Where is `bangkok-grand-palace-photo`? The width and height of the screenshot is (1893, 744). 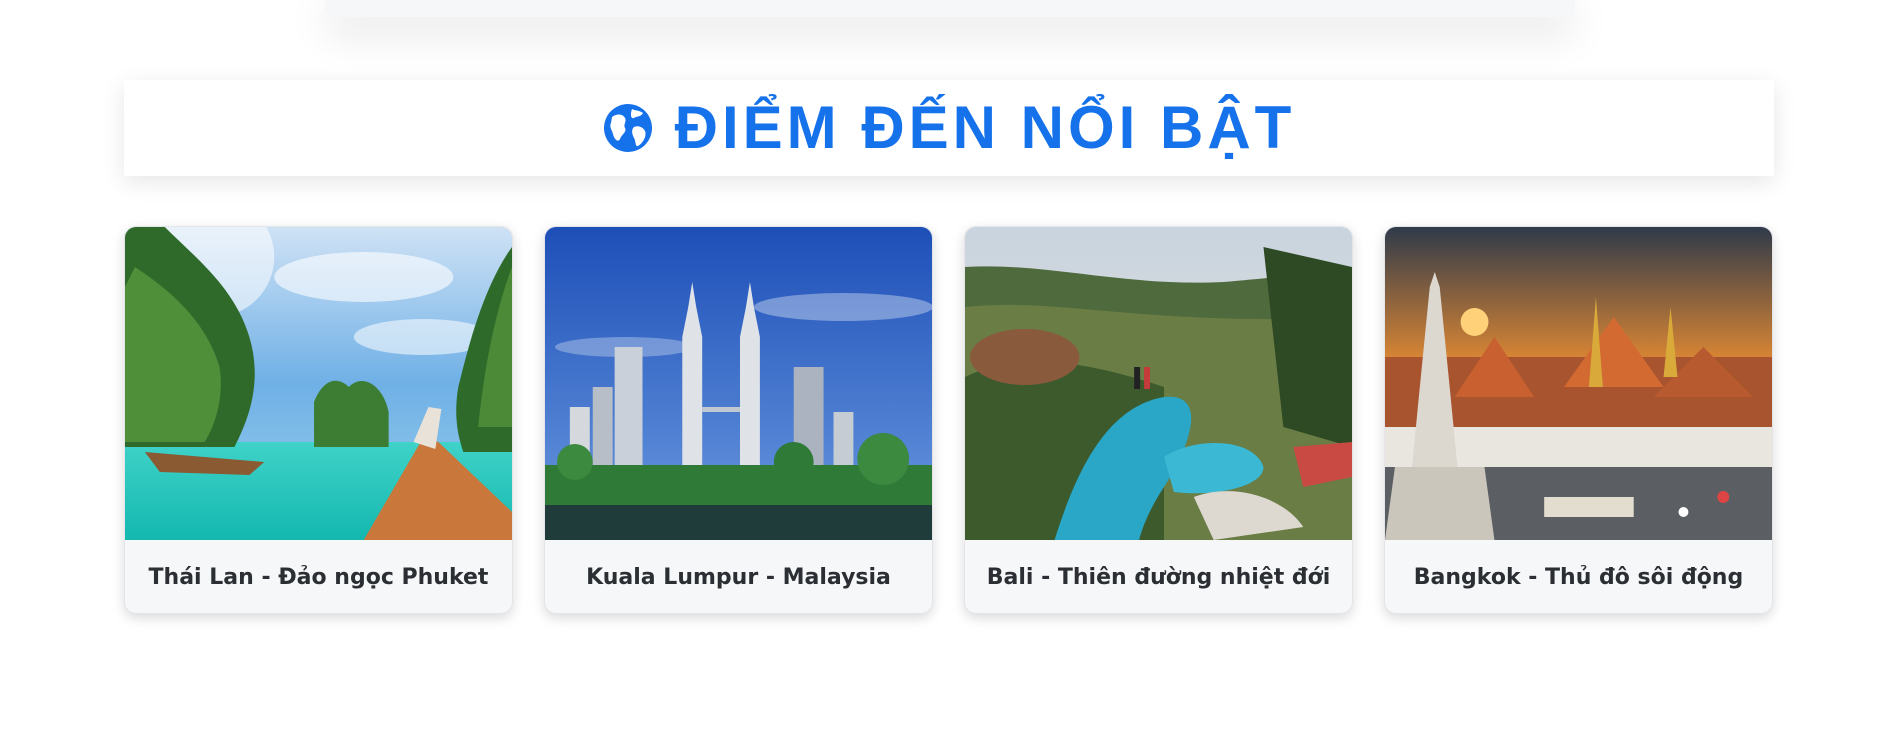 bangkok-grand-palace-photo is located at coordinates (1578, 383).